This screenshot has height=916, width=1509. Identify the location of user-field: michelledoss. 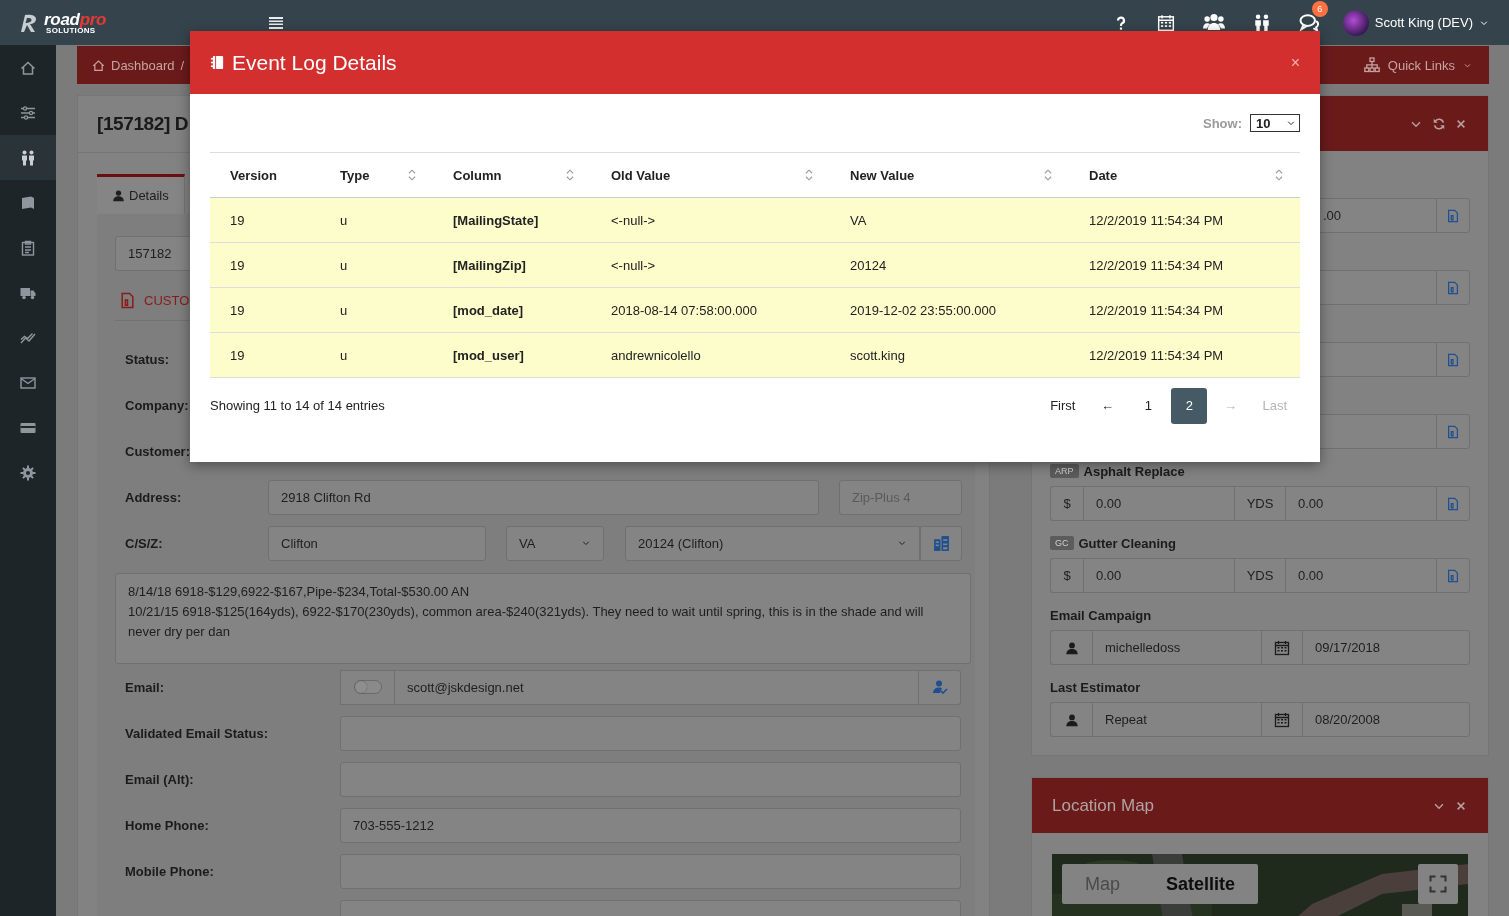
(1176, 647).